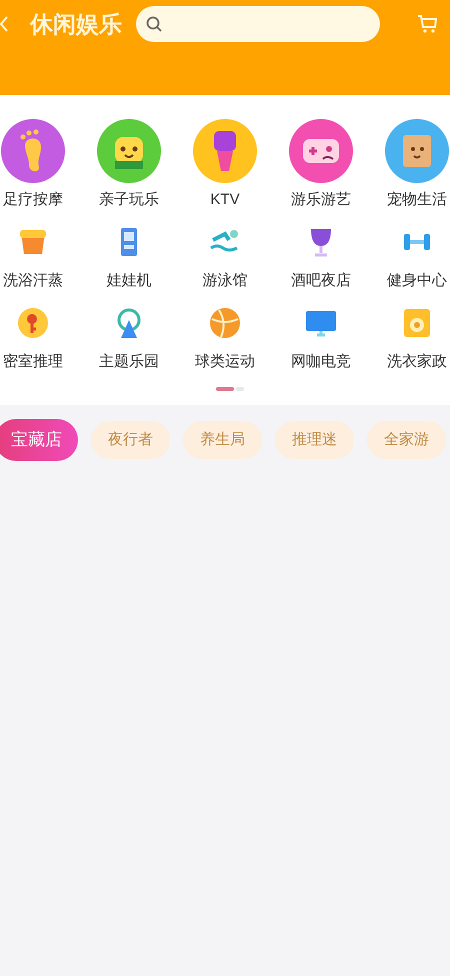 This screenshot has height=976, width=450. Describe the element at coordinates (417, 281) in the screenshot. I see `category-label: 健身中心` at that location.